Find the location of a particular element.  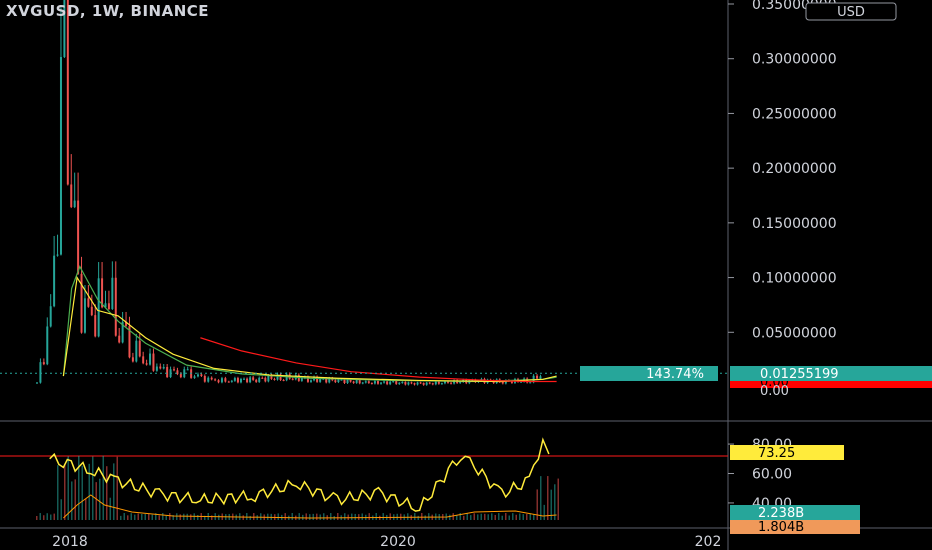

rsi-label: 73.25 is located at coordinates (776, 453).